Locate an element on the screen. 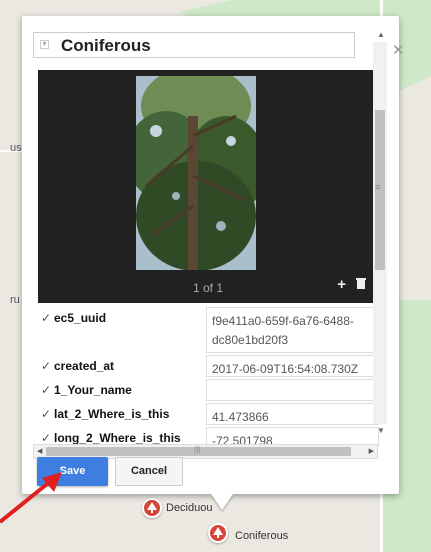 The image size is (431, 552). marker-label-deciduous: Deciduou is located at coordinates (189, 508).